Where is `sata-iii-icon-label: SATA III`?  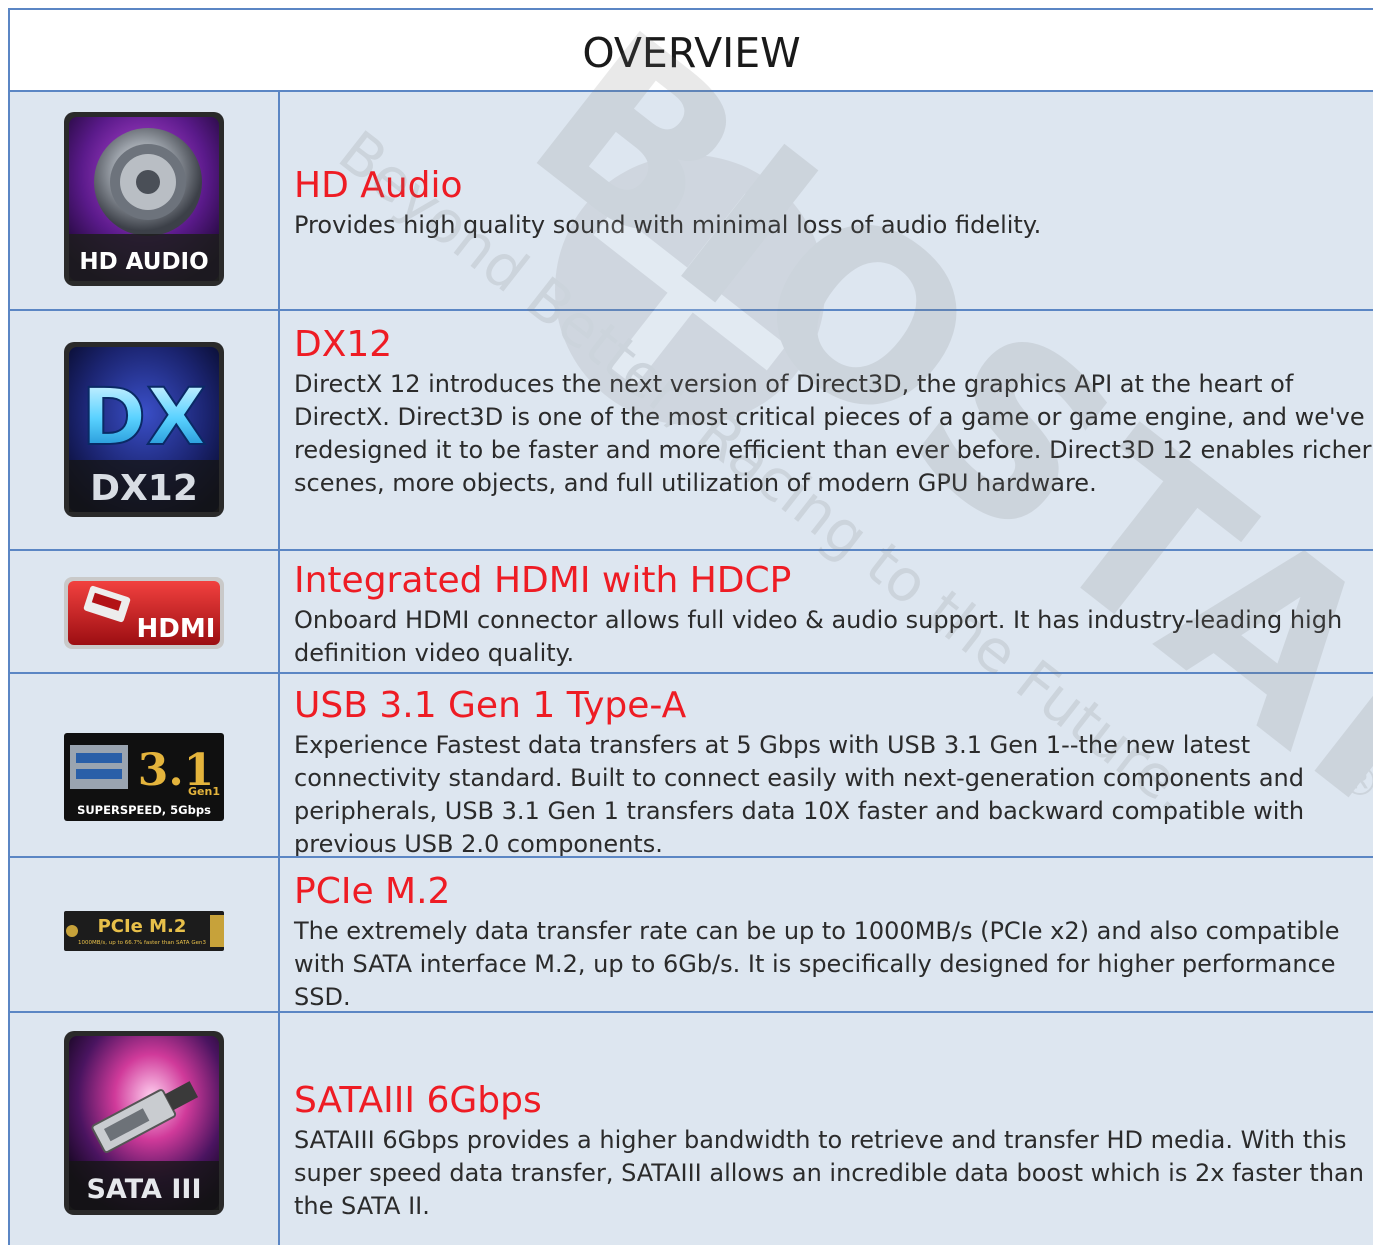
sata-iii-icon-label: SATA III is located at coordinates (143, 1189).